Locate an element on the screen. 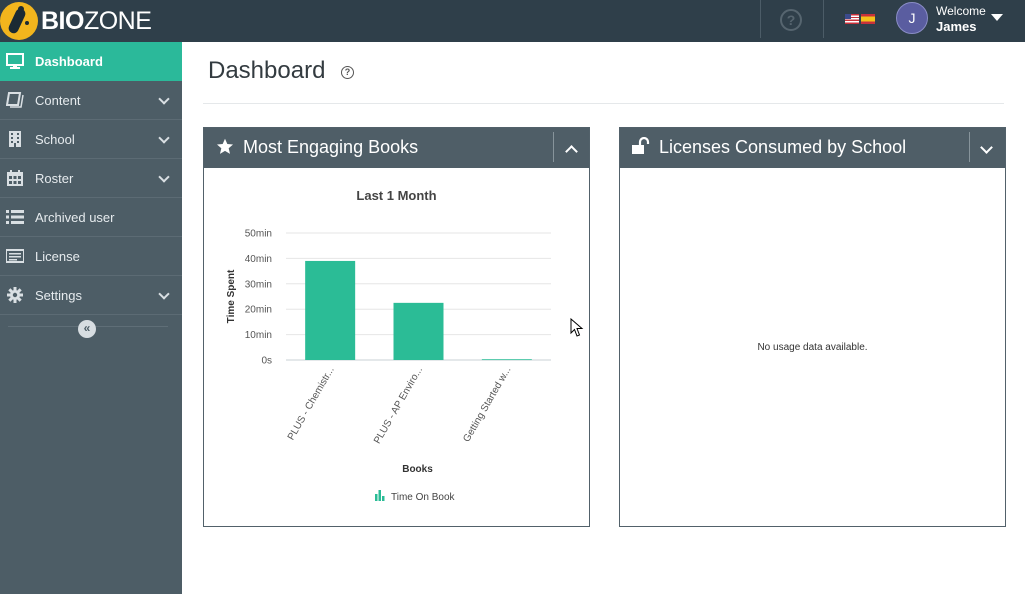  sidebar-item-settings: Settings is located at coordinates (91, 295).